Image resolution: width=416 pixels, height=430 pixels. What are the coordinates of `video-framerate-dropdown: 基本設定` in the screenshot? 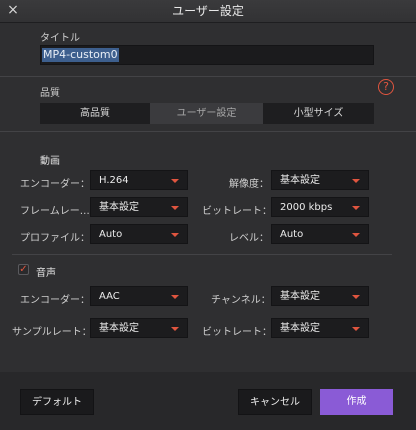 It's located at (139, 207).